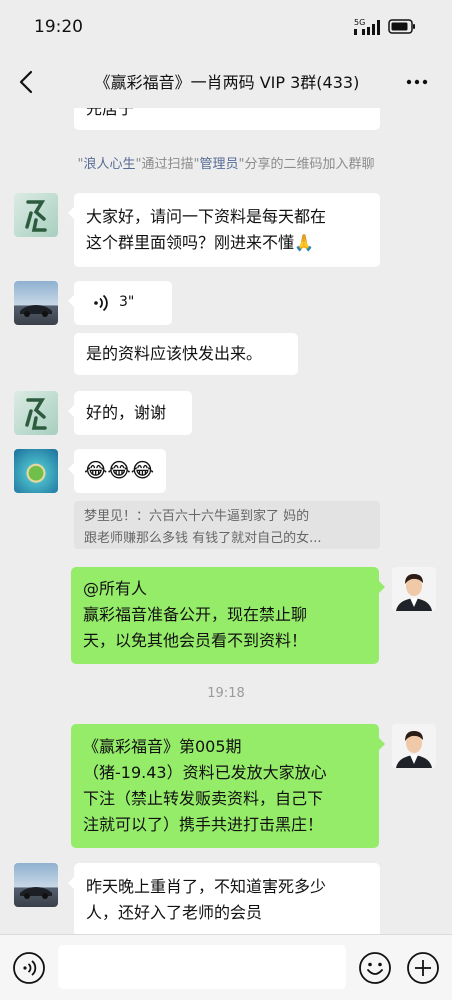 This screenshot has height=1000, width=452. I want to click on chat-title: 《赢彩福音》一肖两码 VIP 3群(433), so click(227, 81).